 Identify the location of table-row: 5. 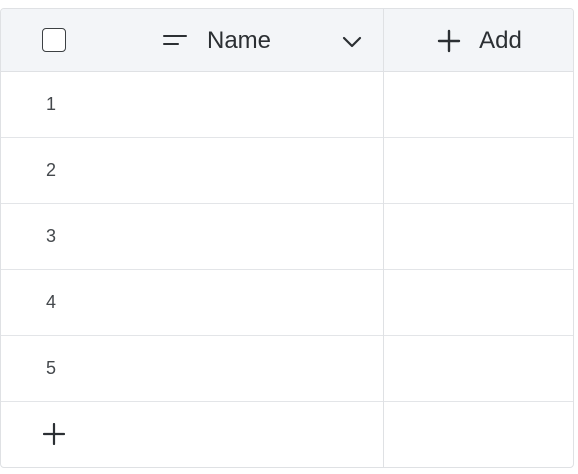
(287, 369).